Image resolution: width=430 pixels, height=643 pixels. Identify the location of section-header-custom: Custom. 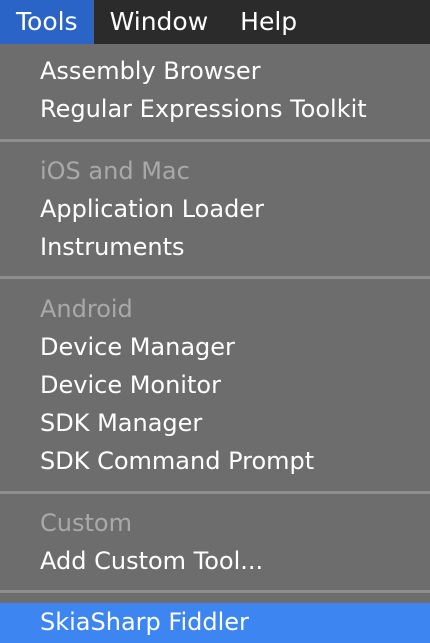
(86, 523).